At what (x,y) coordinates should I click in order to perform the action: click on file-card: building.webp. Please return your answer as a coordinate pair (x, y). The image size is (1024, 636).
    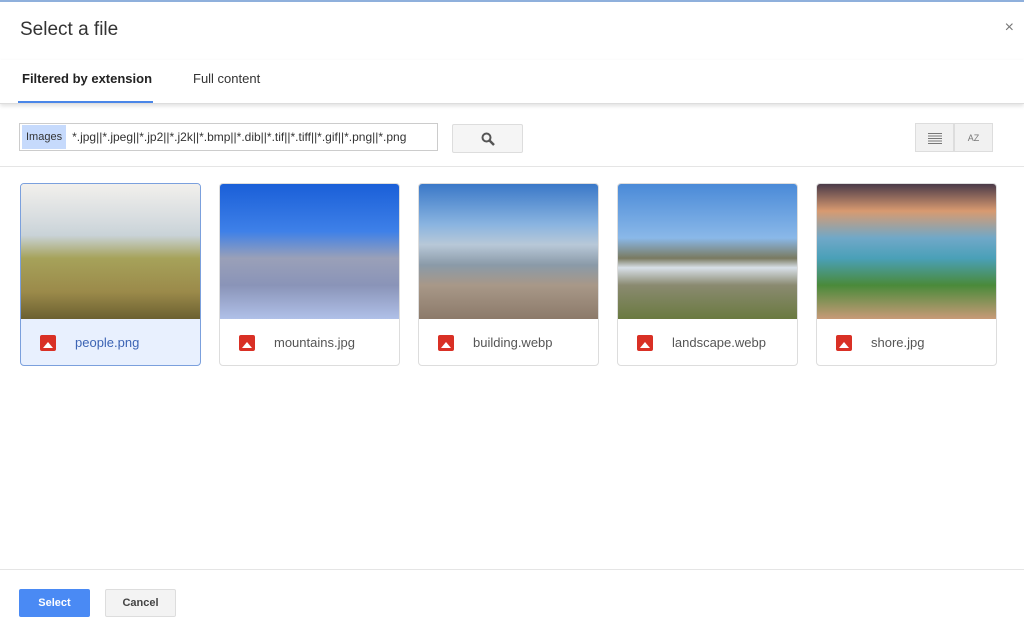
    Looking at the image, I should click on (508, 274).